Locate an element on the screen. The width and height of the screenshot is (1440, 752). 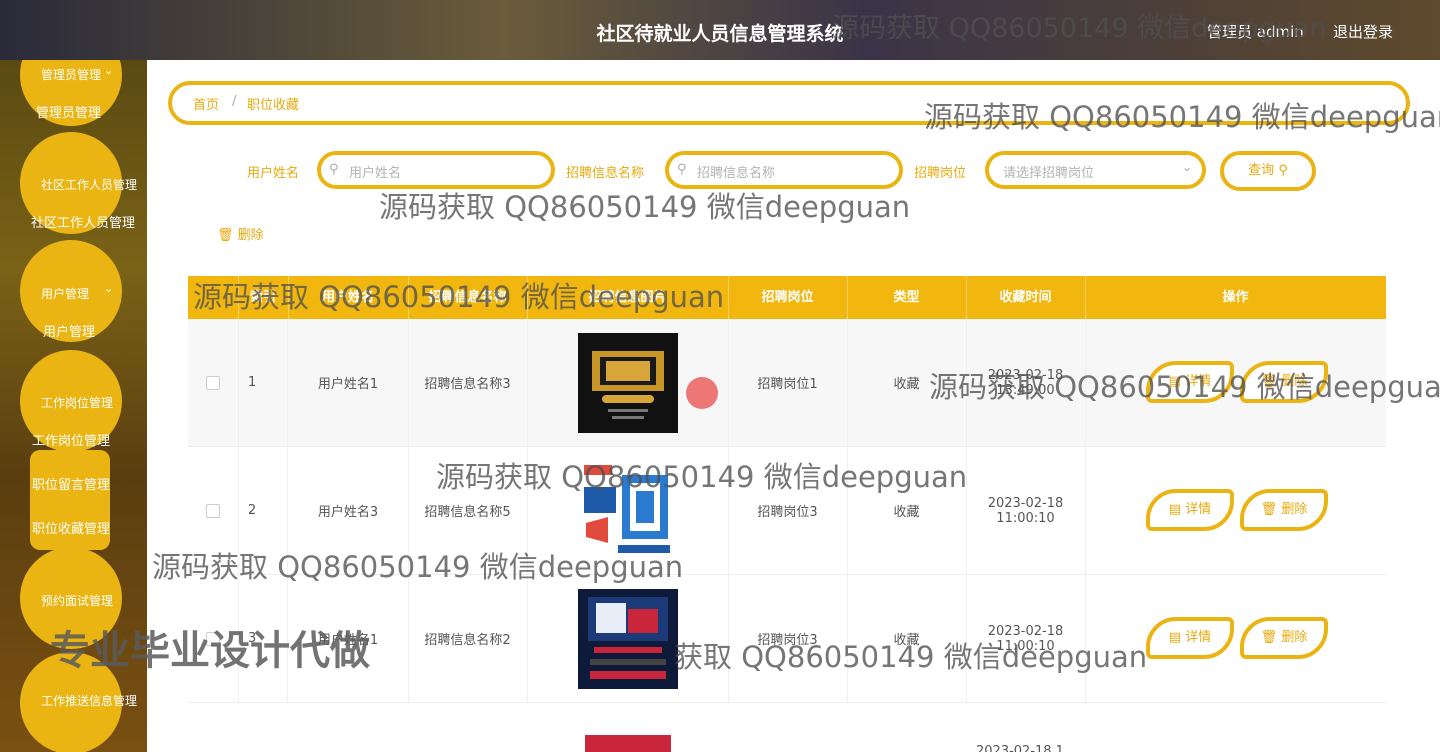
header-image: 招聘信息图片 is located at coordinates (628, 297).